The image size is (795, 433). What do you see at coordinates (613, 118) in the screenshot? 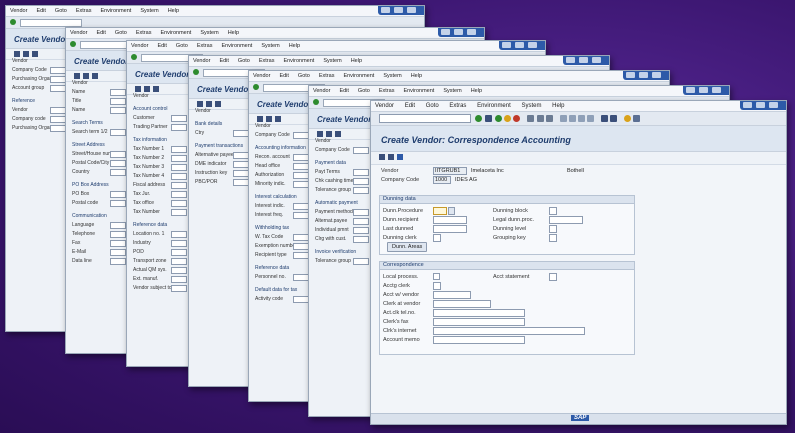
I see `shortcut-icon` at bounding box center [613, 118].